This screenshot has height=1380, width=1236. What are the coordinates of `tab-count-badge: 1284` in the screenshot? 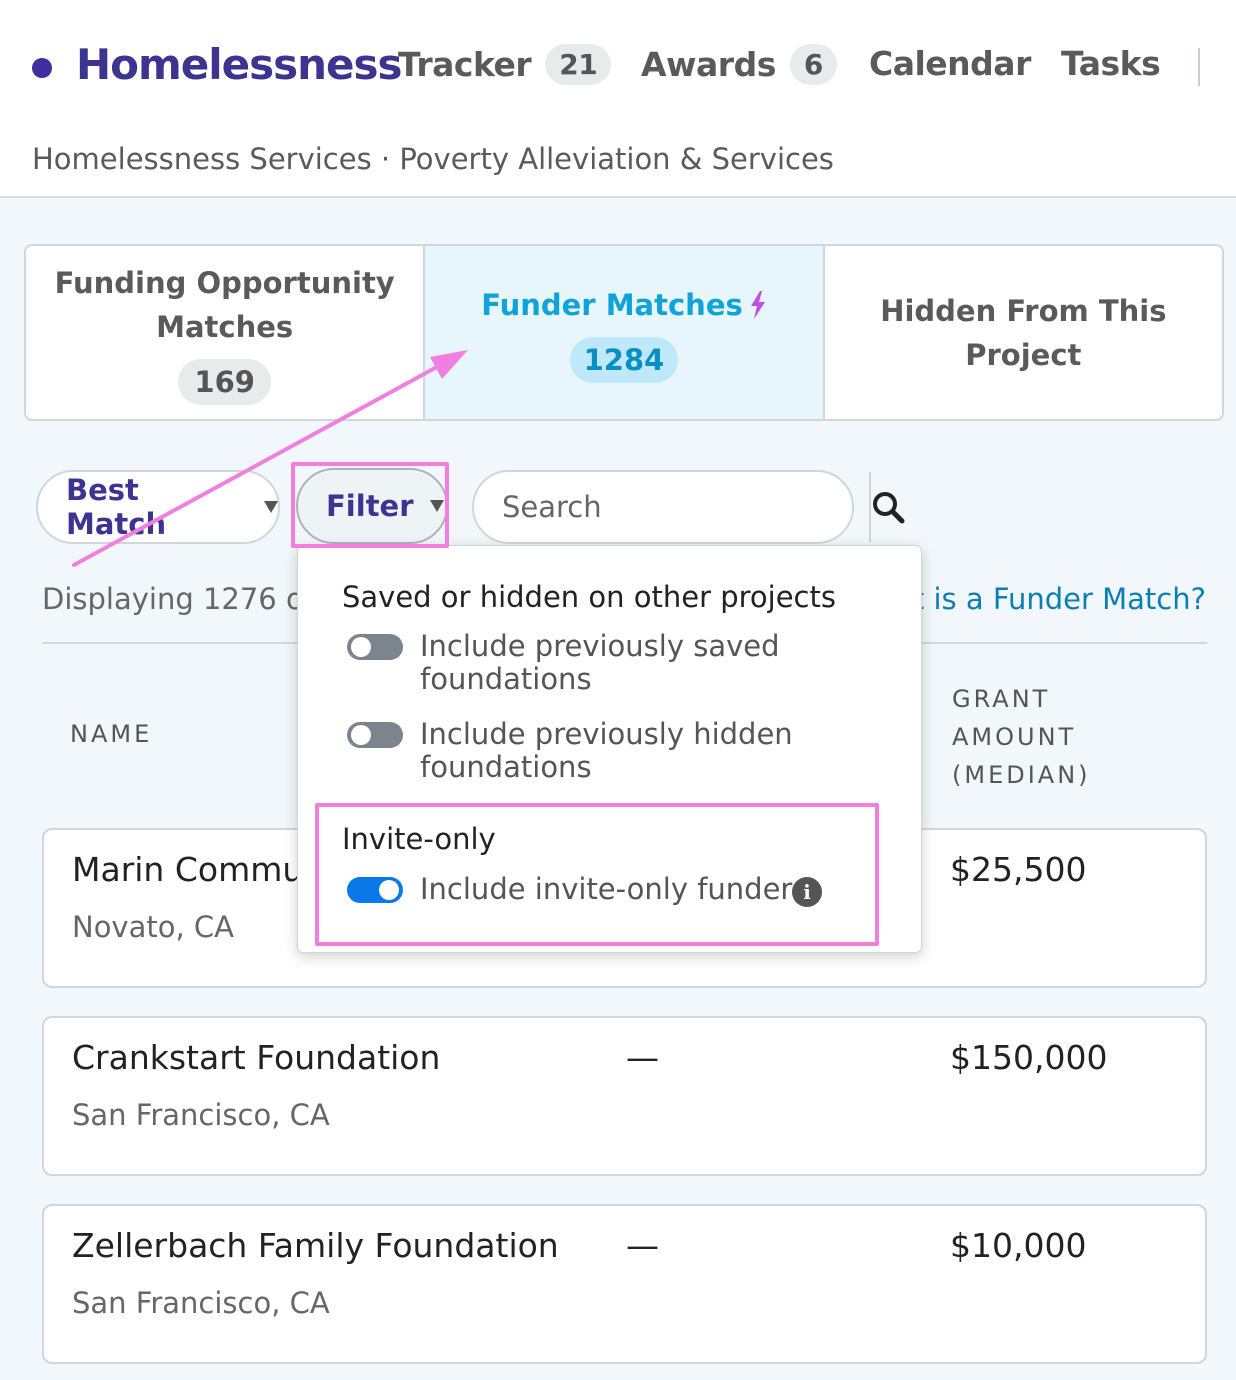 It's located at (624, 359).